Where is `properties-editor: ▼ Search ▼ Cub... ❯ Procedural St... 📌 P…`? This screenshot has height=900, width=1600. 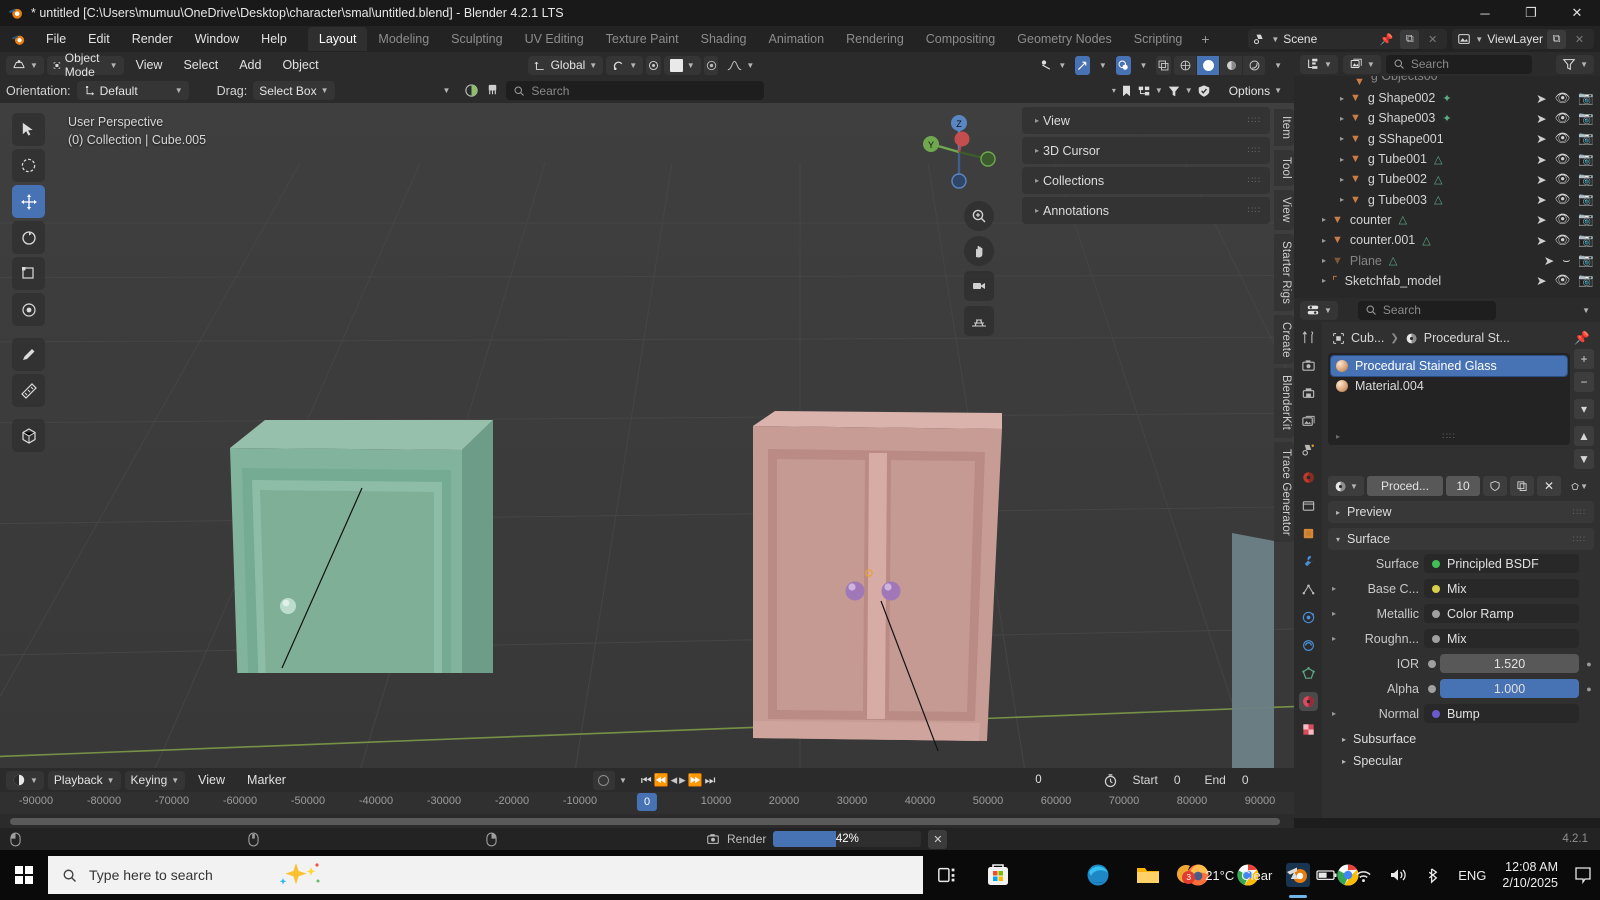
properties-editor: ▼ Search ▼ Cub... ❯ Procedural St... 📌 P… is located at coordinates (1447, 558).